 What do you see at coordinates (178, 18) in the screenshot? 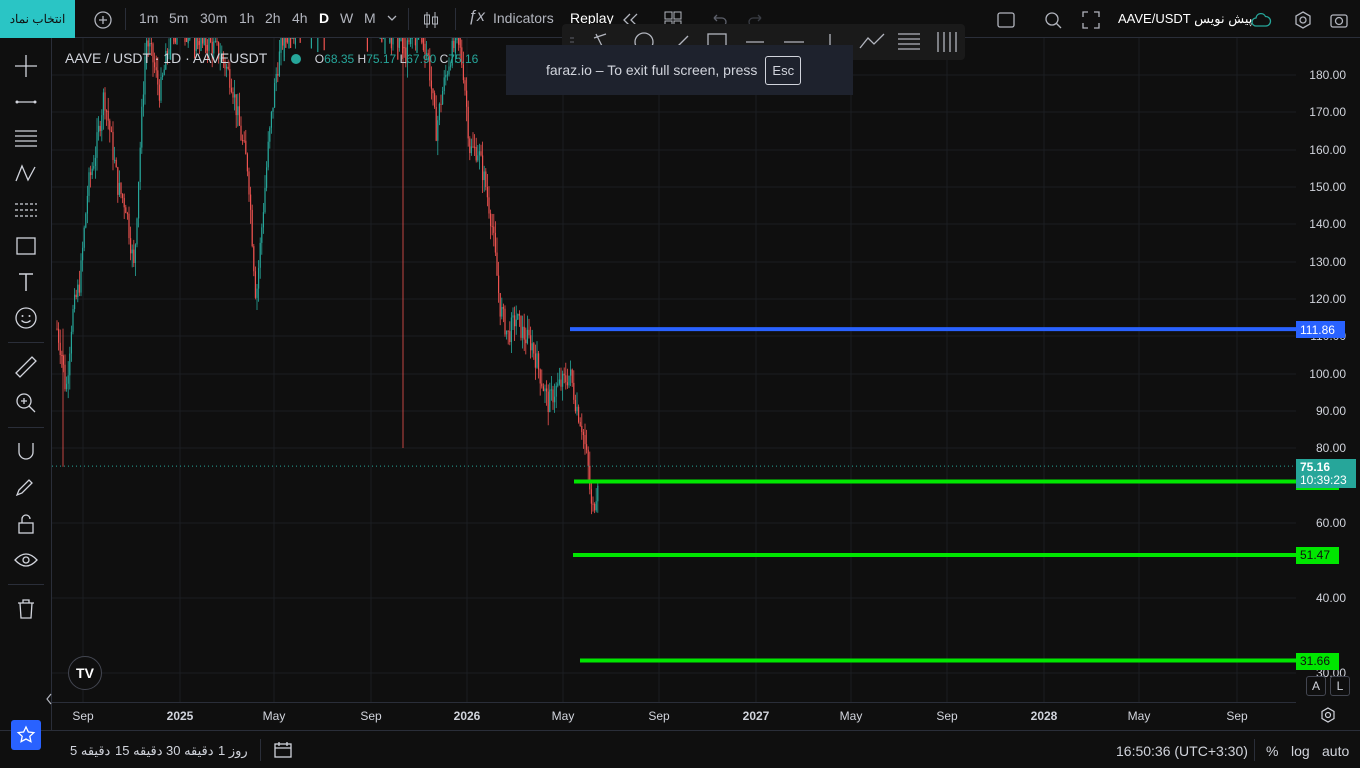
I see `interval-5m: 5m` at bounding box center [178, 18].